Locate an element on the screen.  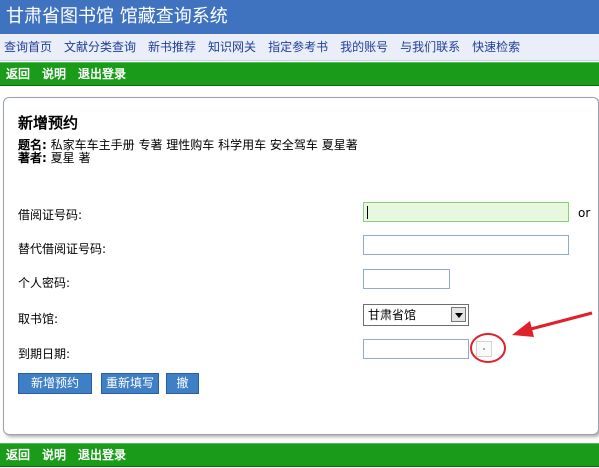
nav-new-books: 新书推荐 is located at coordinates (172, 47).